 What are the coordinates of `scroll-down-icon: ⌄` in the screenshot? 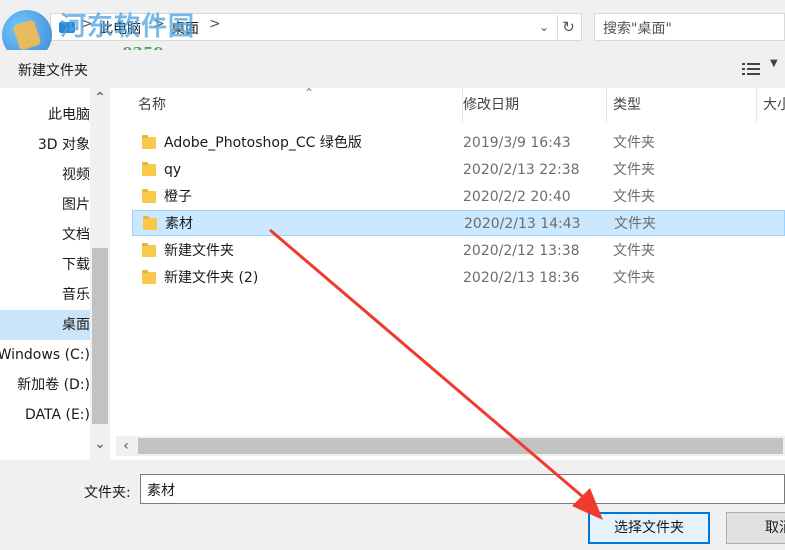 It's located at (100, 446).